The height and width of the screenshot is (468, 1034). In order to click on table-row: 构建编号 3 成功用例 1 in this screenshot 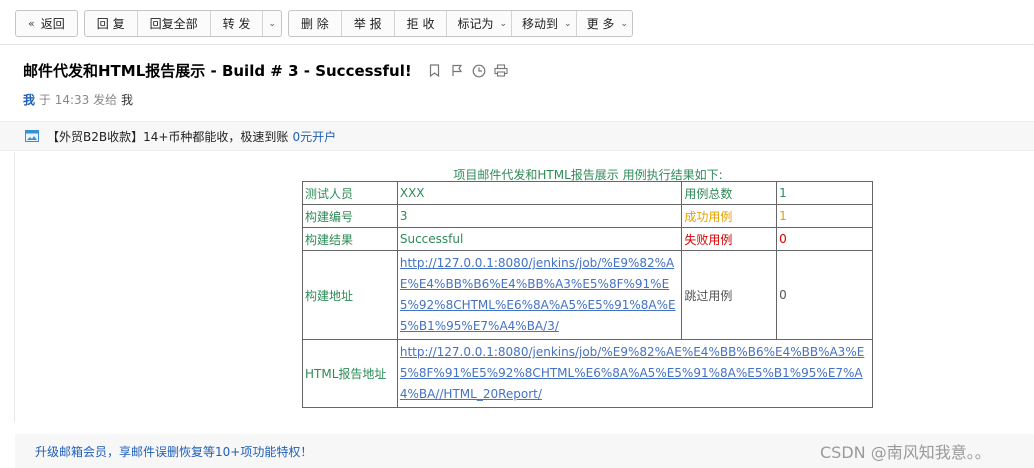, I will do `click(587, 216)`.